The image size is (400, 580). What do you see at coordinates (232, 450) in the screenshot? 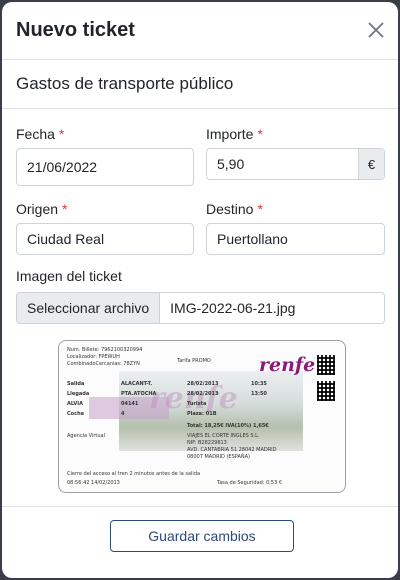
I see `ticket-empresa-3: AVD. CANTABRIA 51 28042 MADRID` at bounding box center [232, 450].